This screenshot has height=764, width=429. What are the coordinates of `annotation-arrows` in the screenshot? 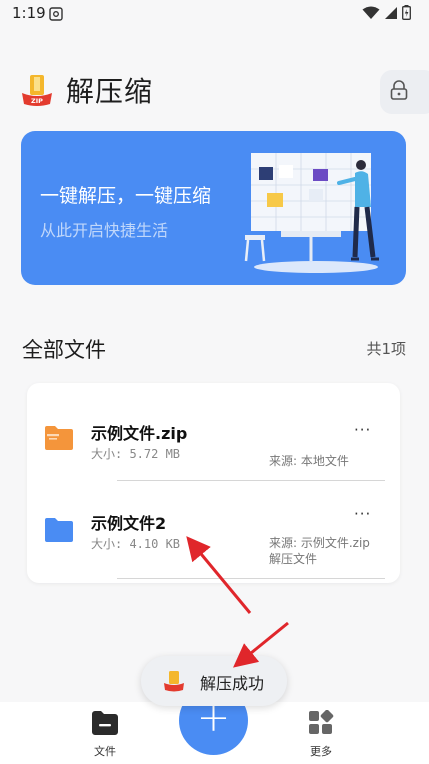 It's located at (237, 602).